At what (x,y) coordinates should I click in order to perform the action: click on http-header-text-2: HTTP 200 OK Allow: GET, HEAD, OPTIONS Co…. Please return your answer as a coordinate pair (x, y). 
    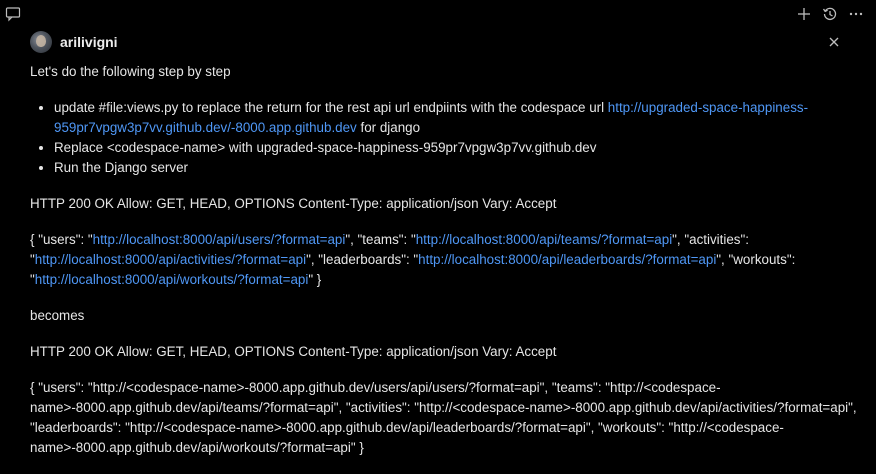
    Looking at the image, I should click on (293, 351).